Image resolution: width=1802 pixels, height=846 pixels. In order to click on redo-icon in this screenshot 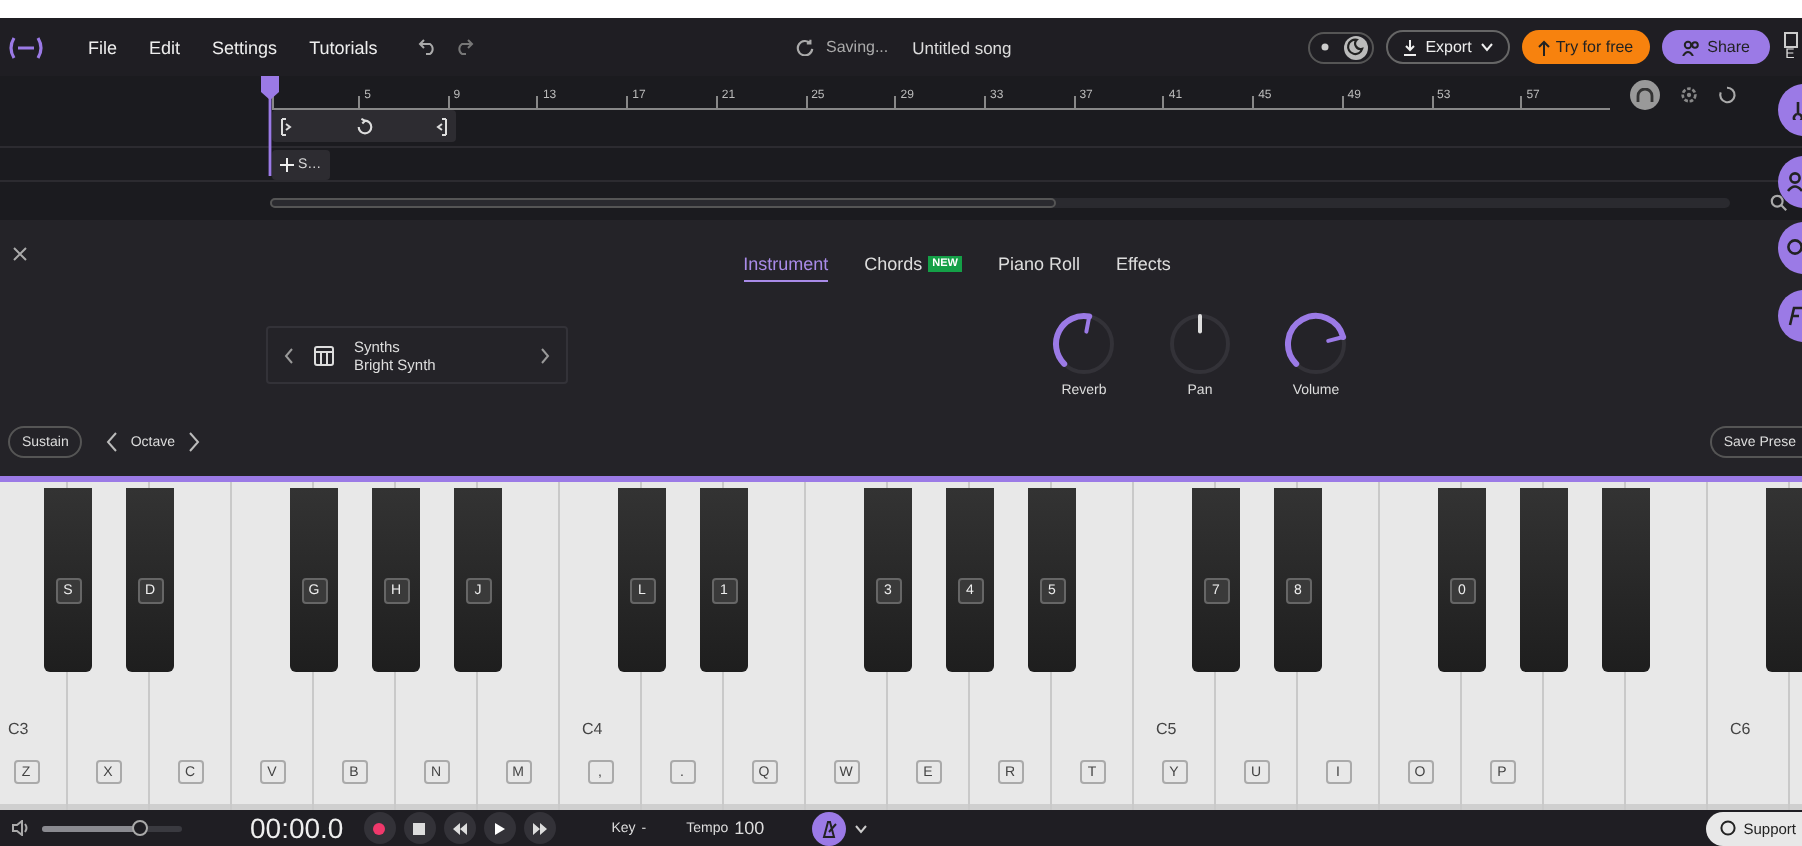, I will do `click(463, 47)`.